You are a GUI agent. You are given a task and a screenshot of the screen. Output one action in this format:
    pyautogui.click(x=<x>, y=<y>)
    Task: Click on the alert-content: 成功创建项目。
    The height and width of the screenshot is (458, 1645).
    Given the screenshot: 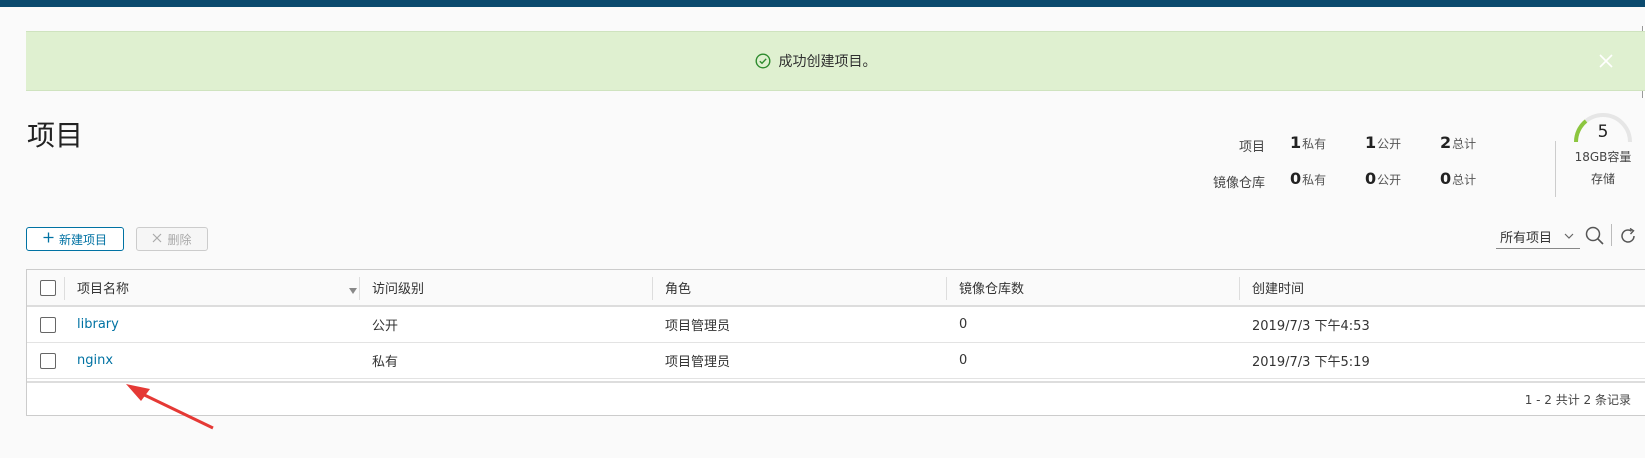 What is the action you would take?
    pyautogui.click(x=815, y=61)
    